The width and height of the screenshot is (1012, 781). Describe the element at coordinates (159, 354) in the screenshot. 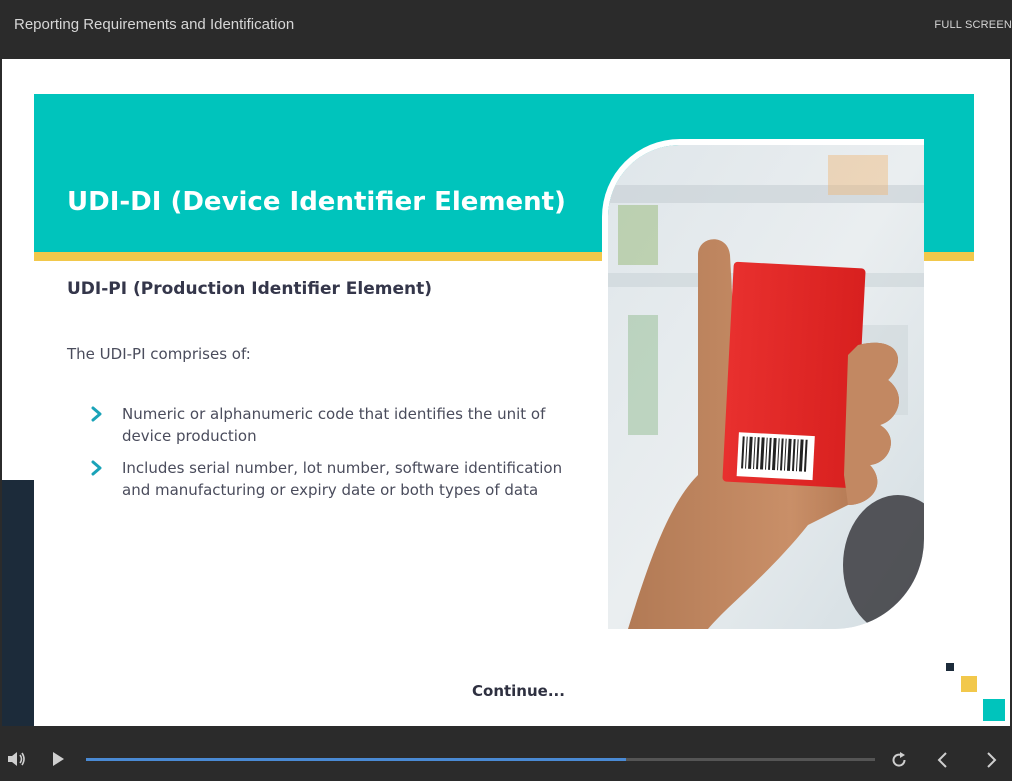

I see `intro-text: The UDI-PI comprises of:` at that location.